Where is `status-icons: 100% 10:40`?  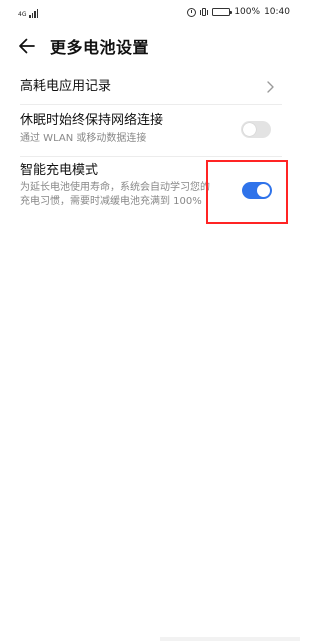 status-icons: 100% 10:40 is located at coordinates (238, 12).